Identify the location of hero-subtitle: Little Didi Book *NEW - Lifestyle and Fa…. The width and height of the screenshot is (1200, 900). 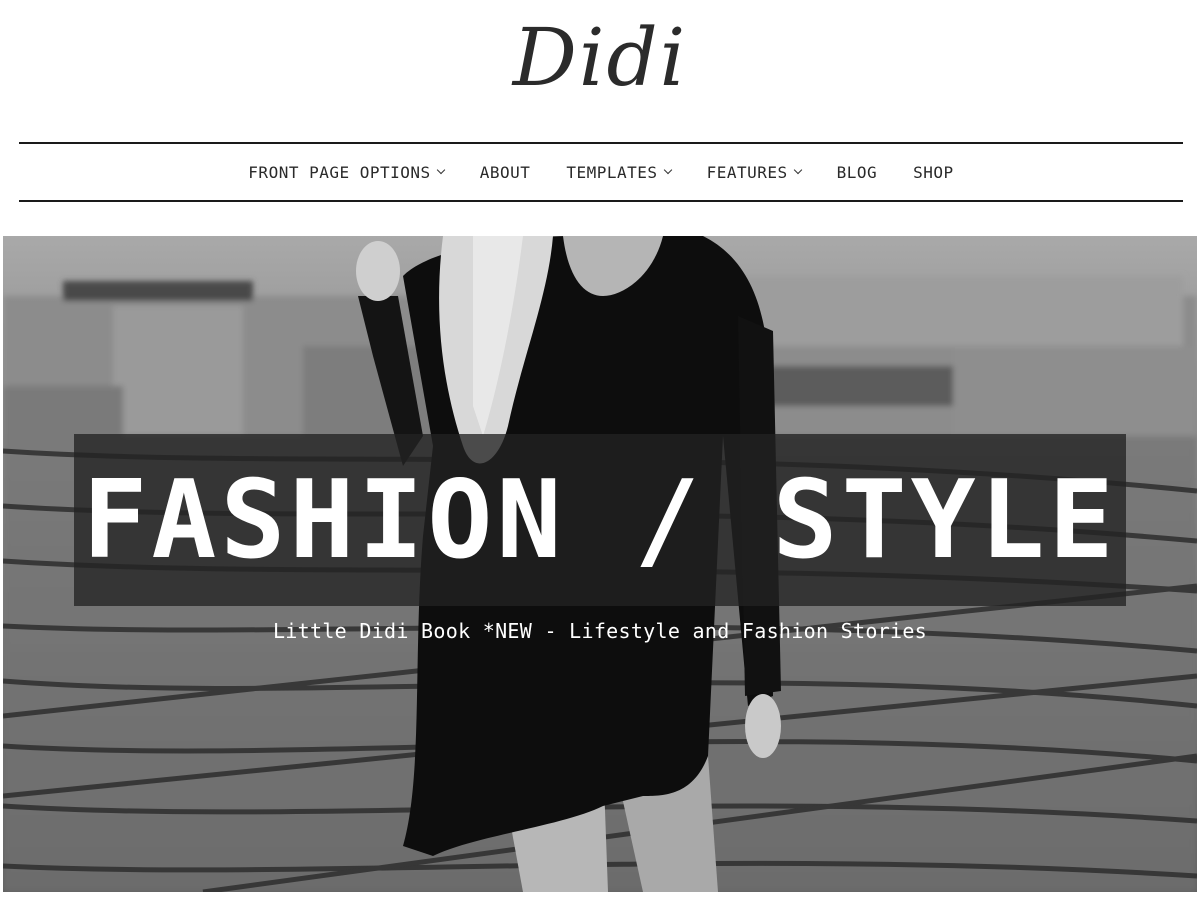
(600, 631).